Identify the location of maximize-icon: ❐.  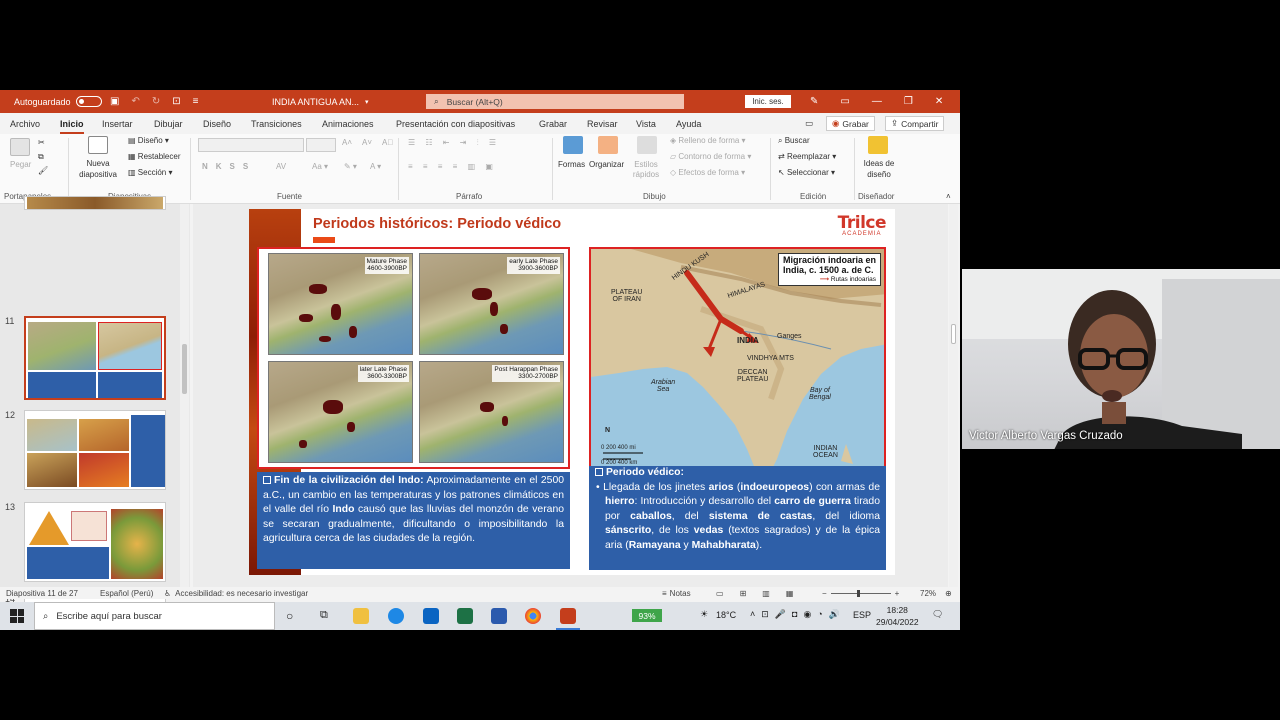
(908, 101).